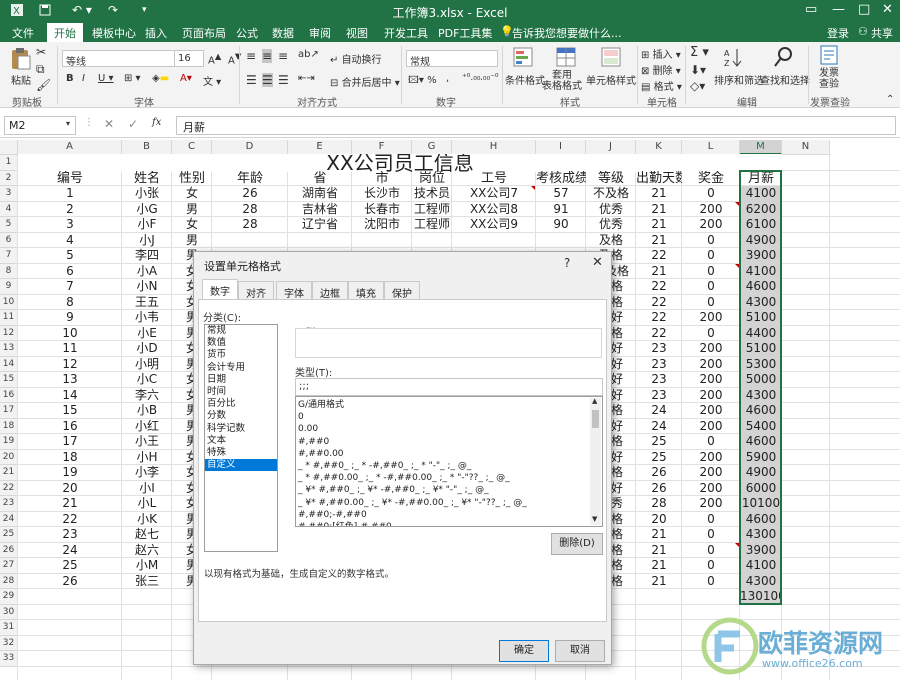  Describe the element at coordinates (267, 80) in the screenshot. I see `align-center-icon: ☰` at that location.